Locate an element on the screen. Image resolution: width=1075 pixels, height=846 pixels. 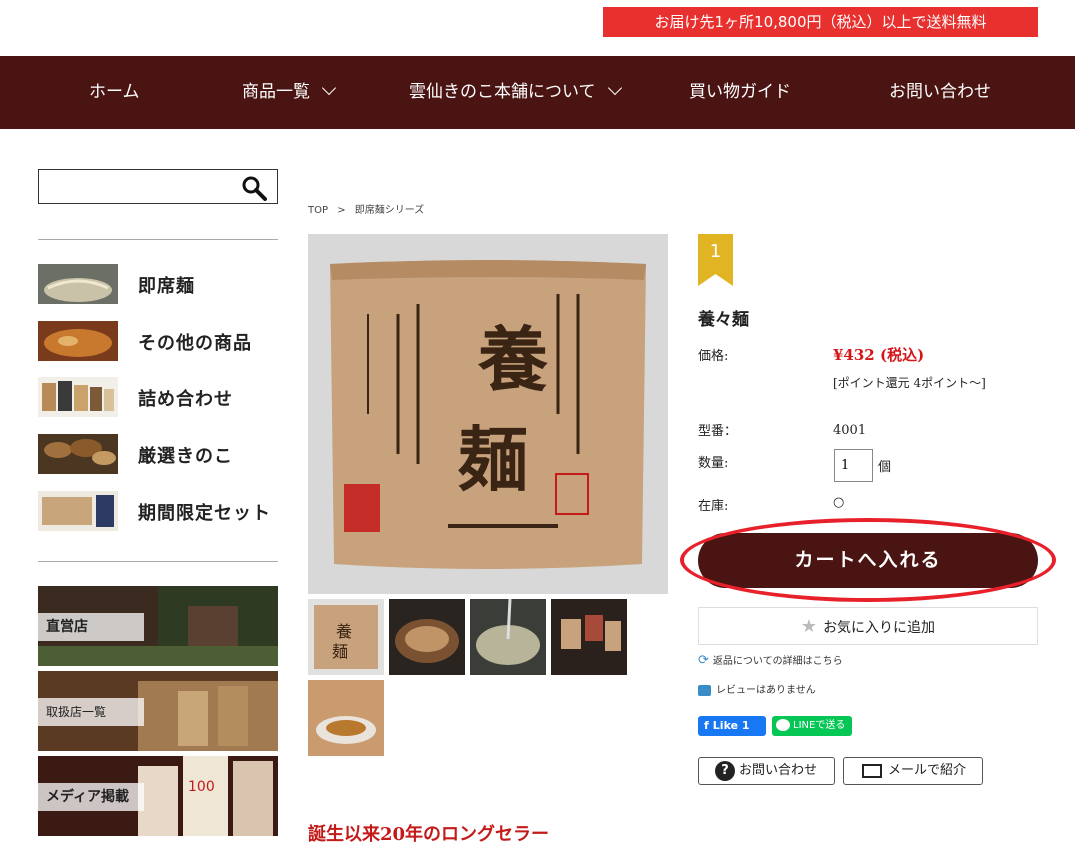
return-policy-link: ⟳ 返品についての詳細はこちら is located at coordinates (770, 660).